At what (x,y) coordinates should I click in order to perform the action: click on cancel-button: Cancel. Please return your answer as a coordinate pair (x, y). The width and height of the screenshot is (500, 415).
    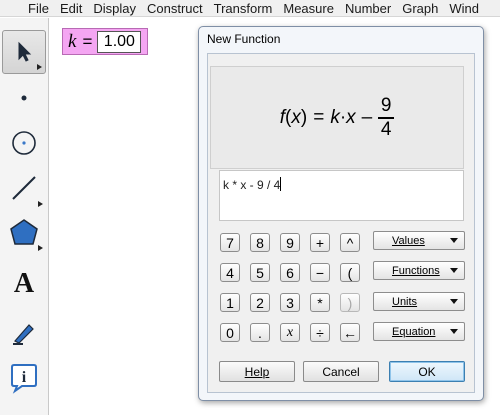
    Looking at the image, I should click on (341, 371).